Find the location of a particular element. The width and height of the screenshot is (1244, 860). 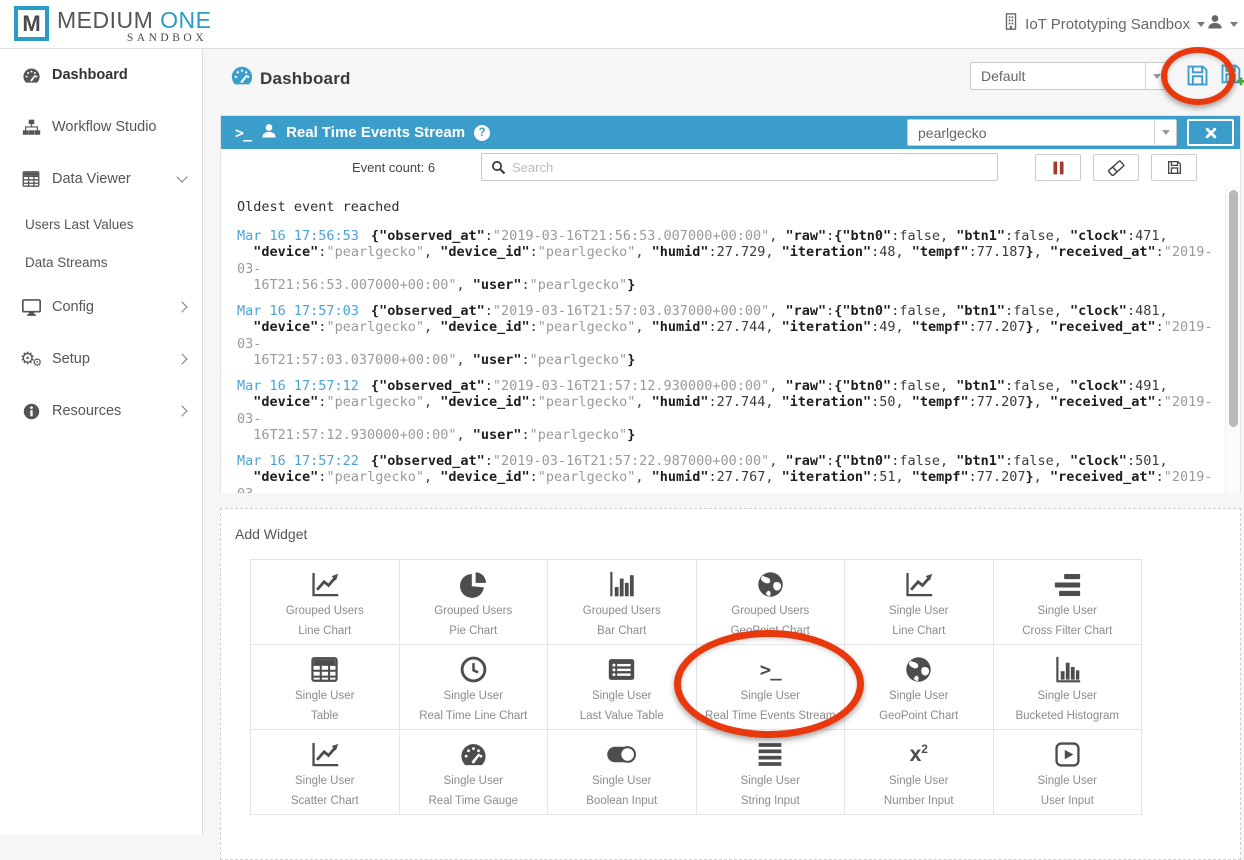

eraser-icon is located at coordinates (1116, 167).